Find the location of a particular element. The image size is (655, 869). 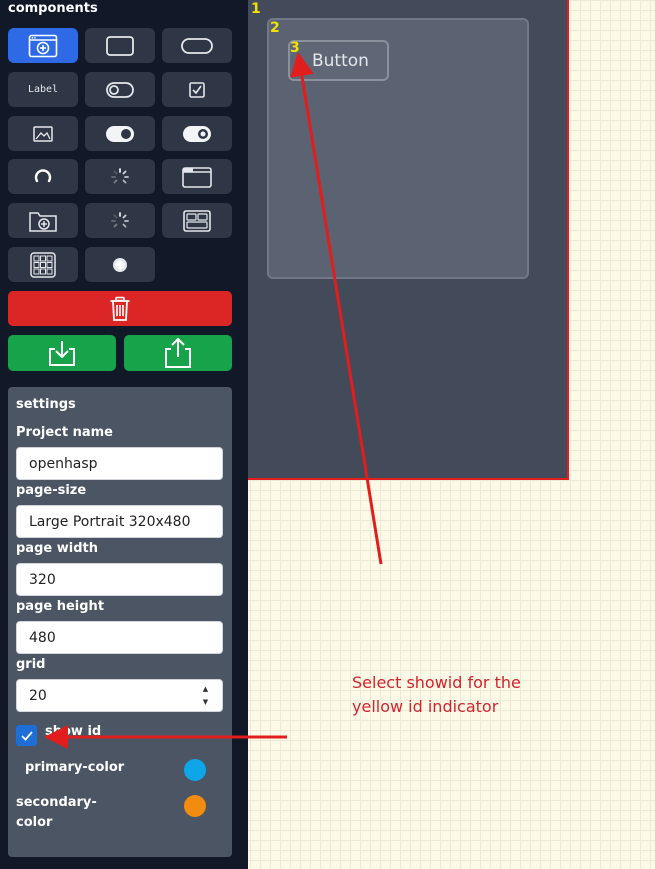

toggle-icon is located at coordinates (120, 133).